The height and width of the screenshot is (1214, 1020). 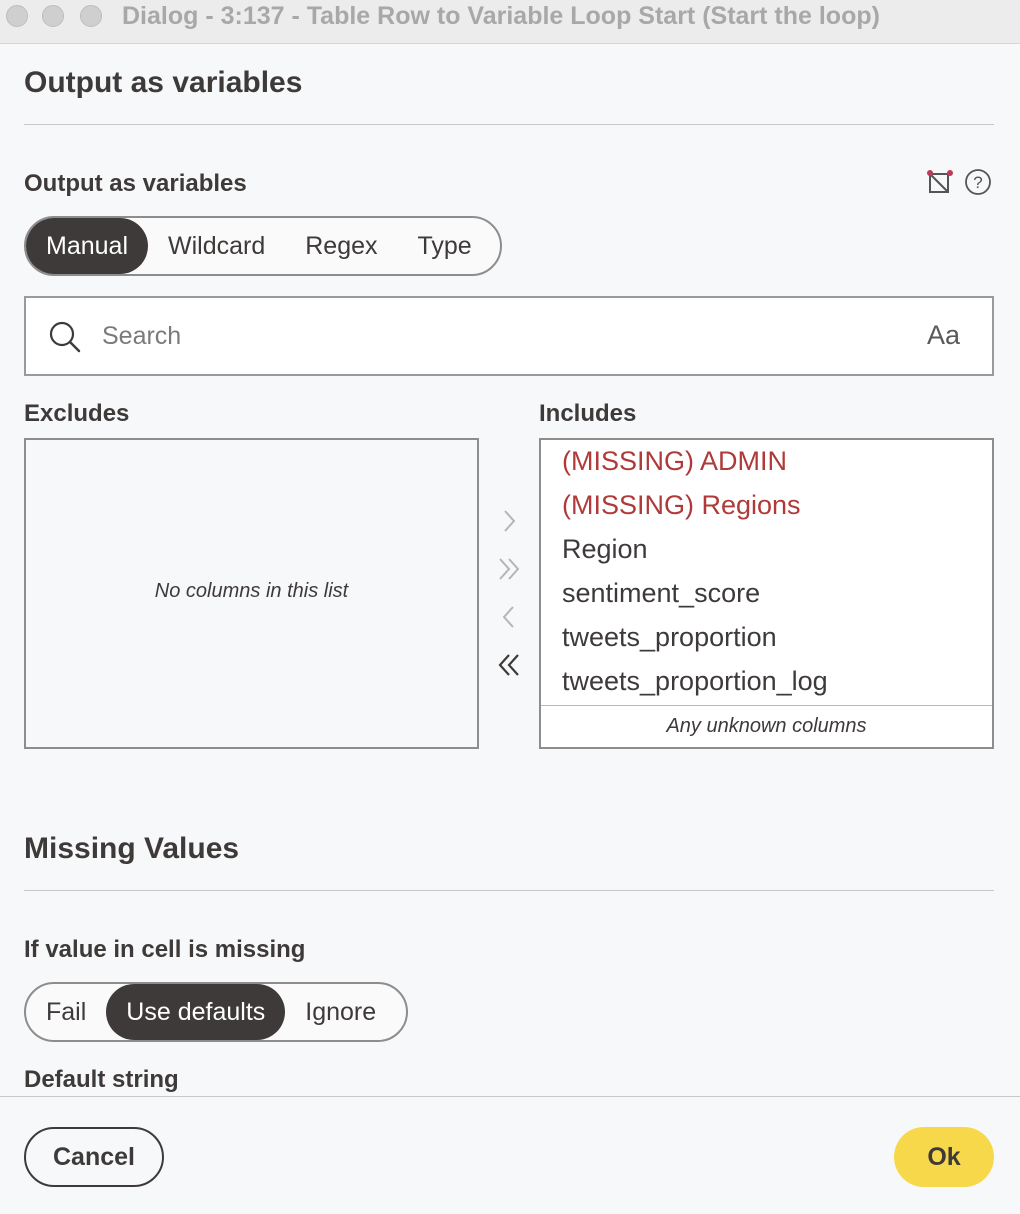 I want to click on help-icon: ?, so click(x=978, y=182).